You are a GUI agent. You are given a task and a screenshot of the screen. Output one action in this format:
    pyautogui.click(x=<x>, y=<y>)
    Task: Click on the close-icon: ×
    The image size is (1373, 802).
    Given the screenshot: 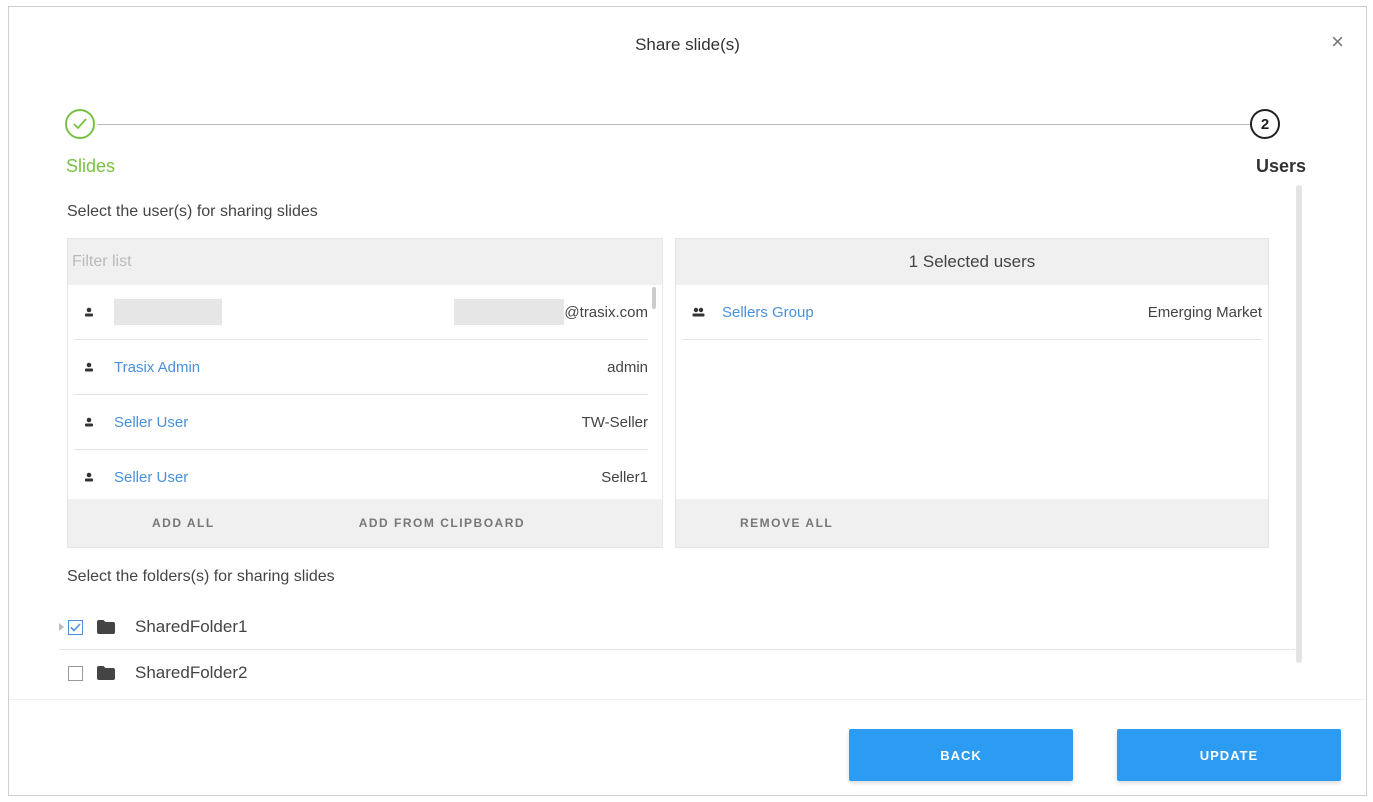 What is the action you would take?
    pyautogui.click(x=1337, y=42)
    